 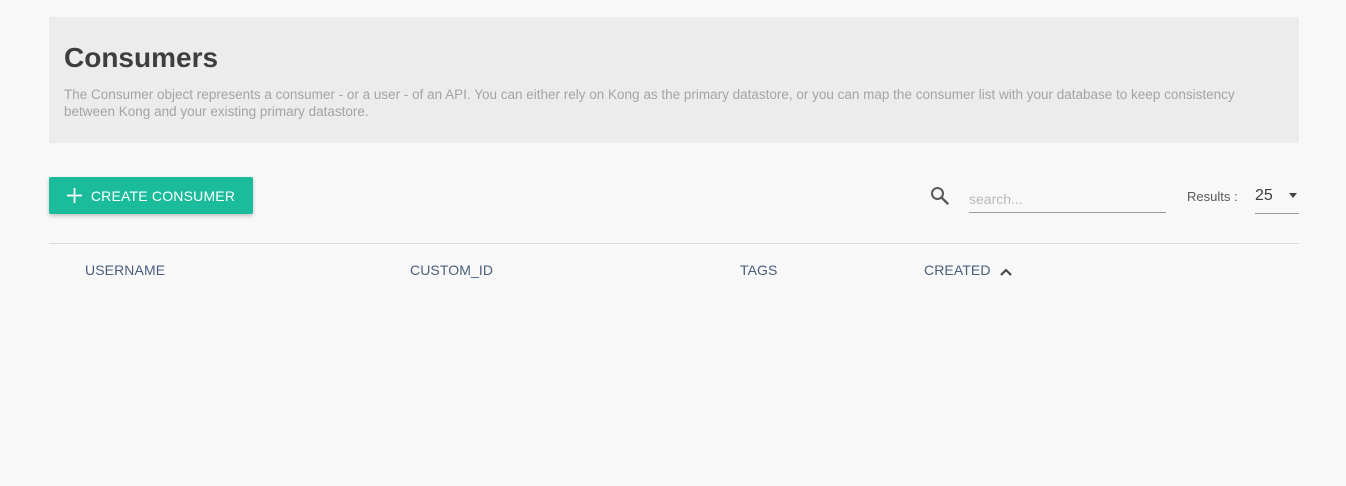 What do you see at coordinates (1293, 195) in the screenshot?
I see `caret-down-icon` at bounding box center [1293, 195].